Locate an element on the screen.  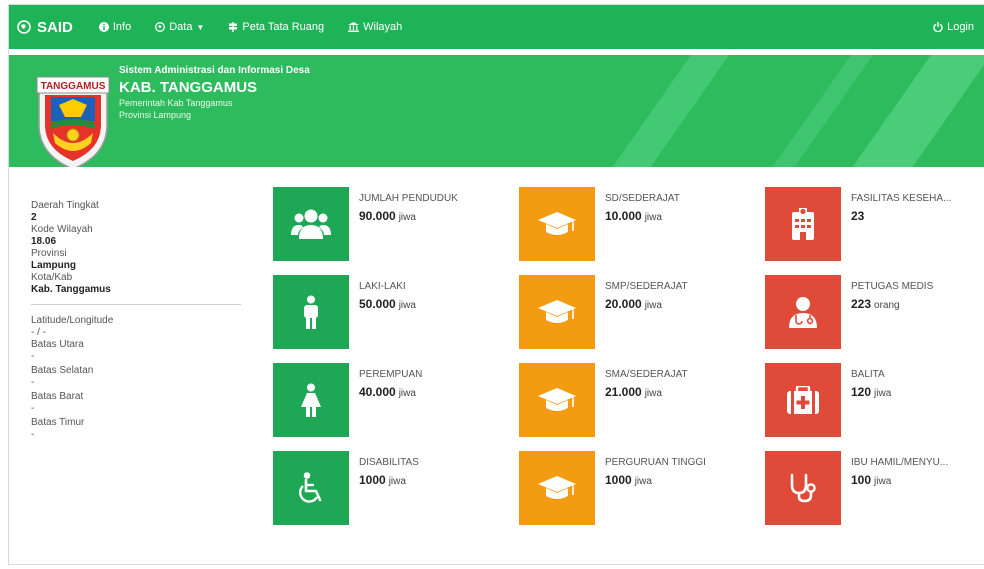
stat-title: PETUGAS MEDIS is located at coordinates (892, 286).